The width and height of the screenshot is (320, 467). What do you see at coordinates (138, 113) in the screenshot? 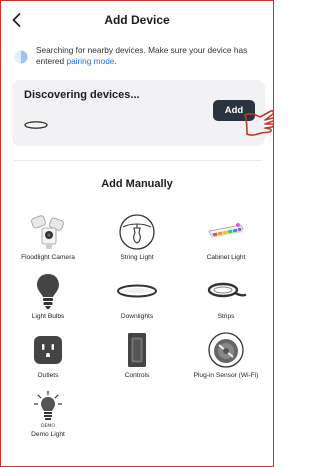
I see `discovering-card: Discovering devices... Add` at bounding box center [138, 113].